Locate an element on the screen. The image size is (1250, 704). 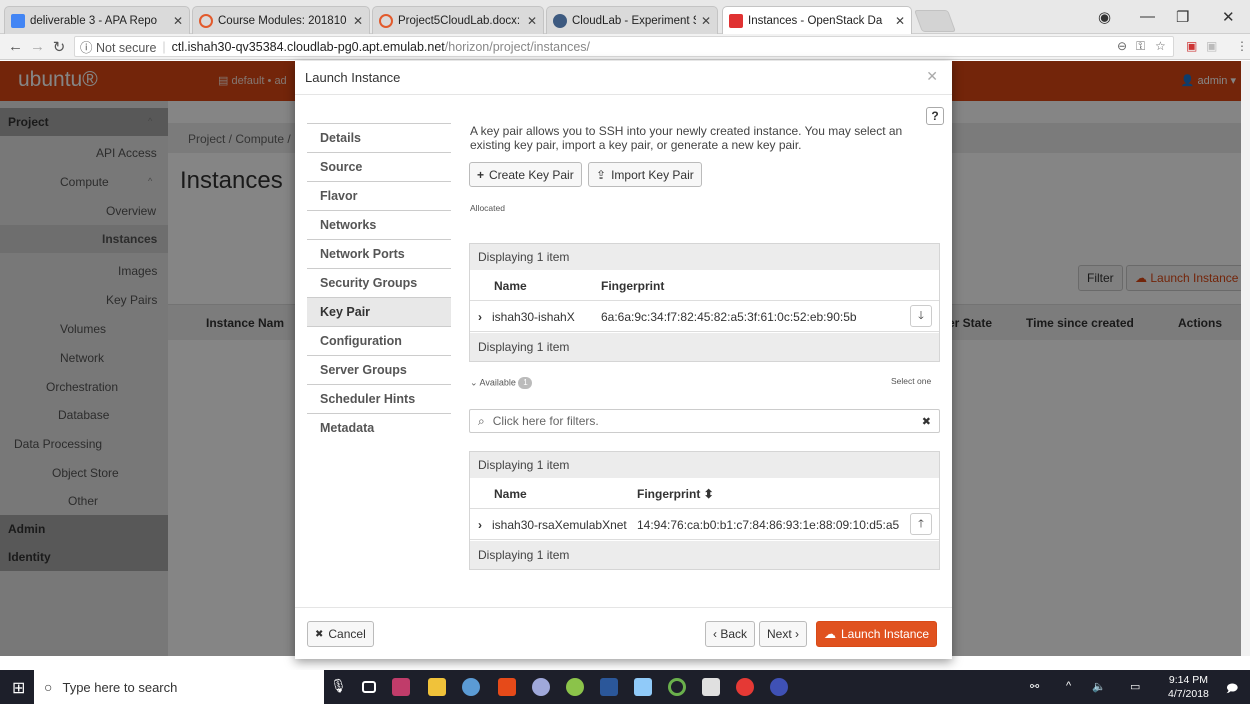
app-icon is located at coordinates (471, 687).